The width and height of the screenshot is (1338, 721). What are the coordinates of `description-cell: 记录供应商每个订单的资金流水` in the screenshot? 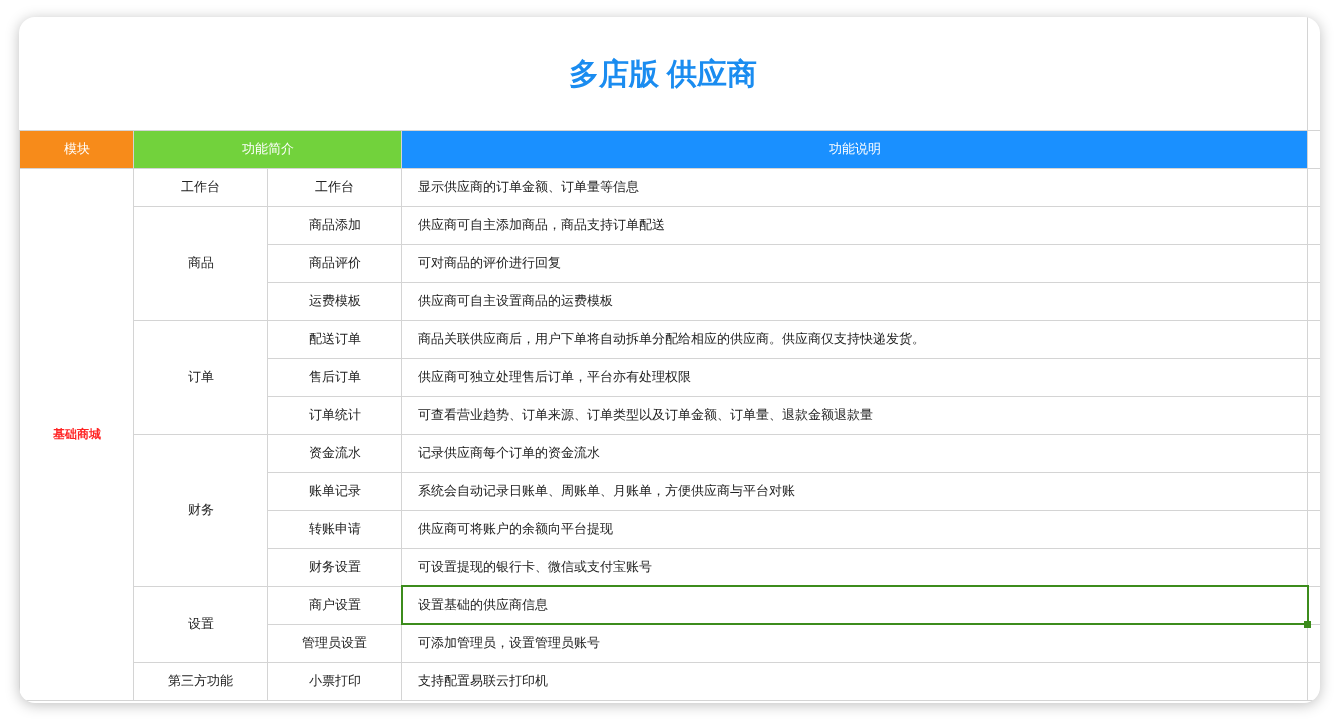 It's located at (854, 453).